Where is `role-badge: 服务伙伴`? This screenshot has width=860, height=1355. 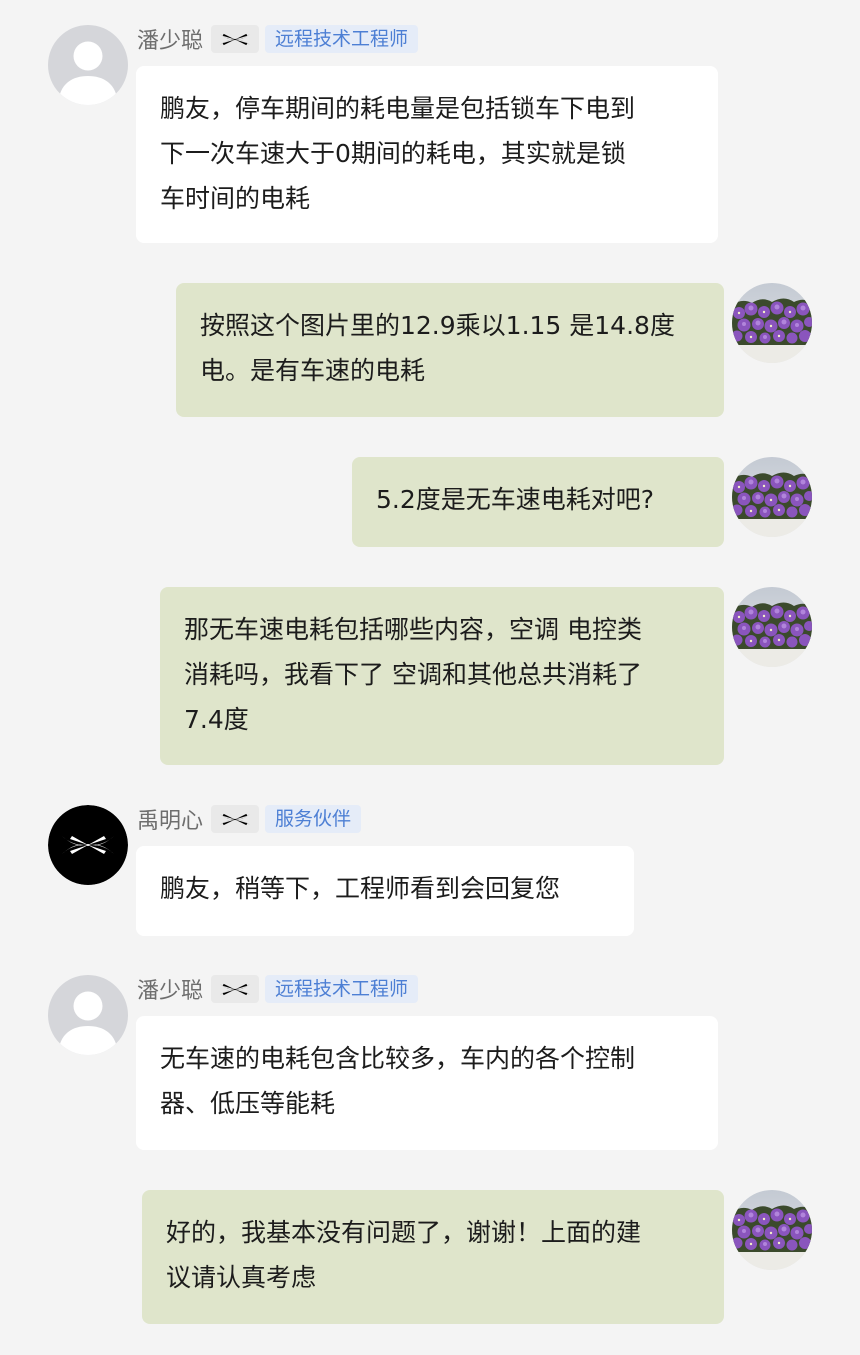 role-badge: 服务伙伴 is located at coordinates (313, 819).